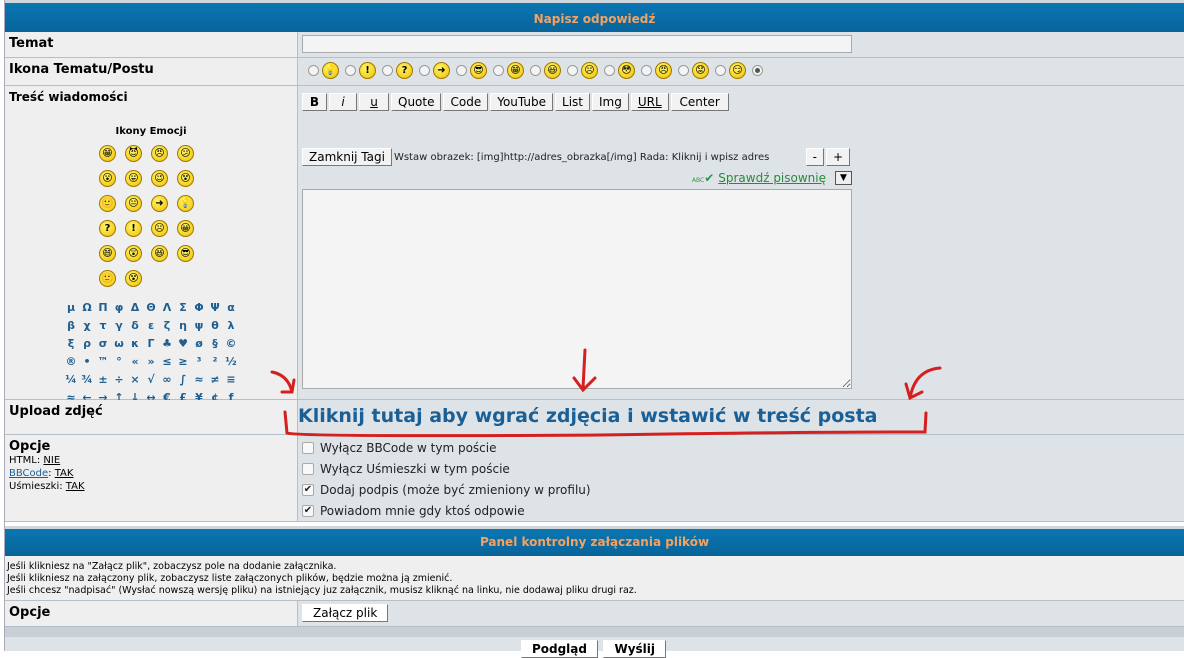 The image size is (1184, 658). Describe the element at coordinates (51, 460) in the screenshot. I see `html-status: NIE` at that location.